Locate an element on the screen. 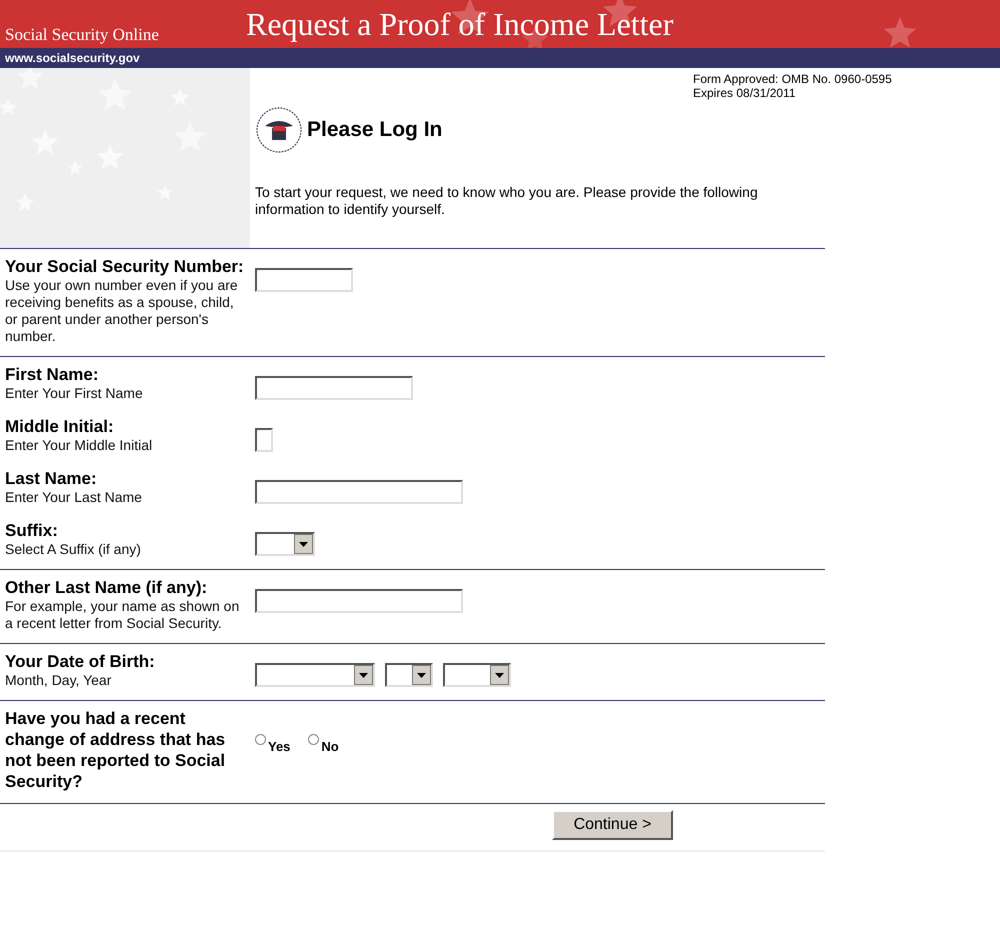 The image size is (1000, 926). field-label: Your Date of Birth: is located at coordinates (80, 661).